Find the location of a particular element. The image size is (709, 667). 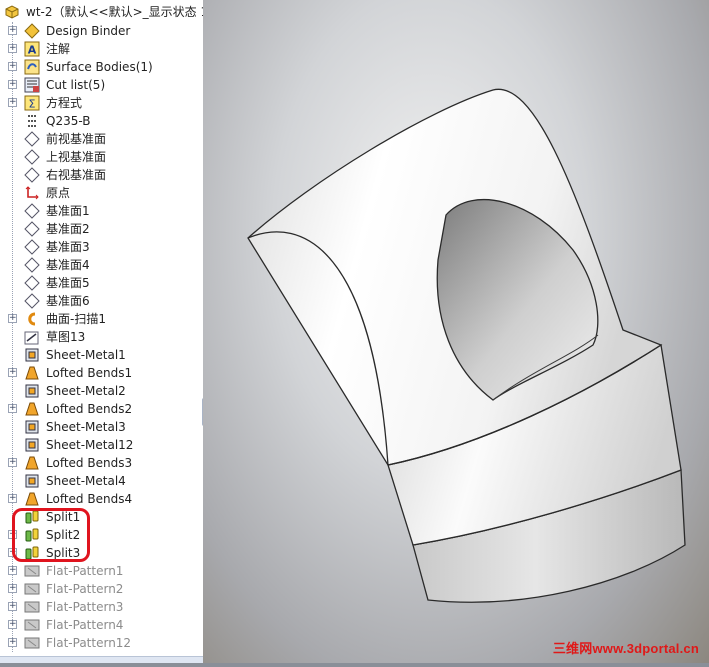

tree-item: + A 注解 is located at coordinates (101, 49).